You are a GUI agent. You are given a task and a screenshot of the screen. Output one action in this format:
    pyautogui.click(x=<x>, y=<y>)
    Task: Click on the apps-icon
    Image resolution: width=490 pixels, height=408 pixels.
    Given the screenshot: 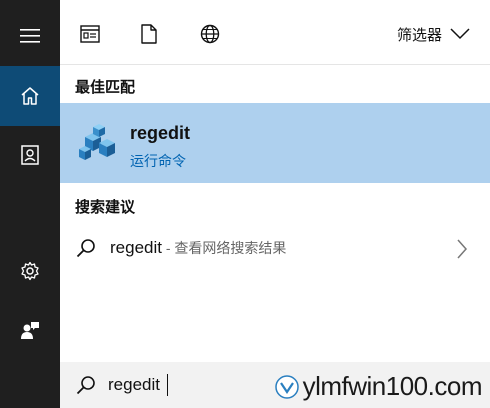 What is the action you would take?
    pyautogui.click(x=90, y=34)
    